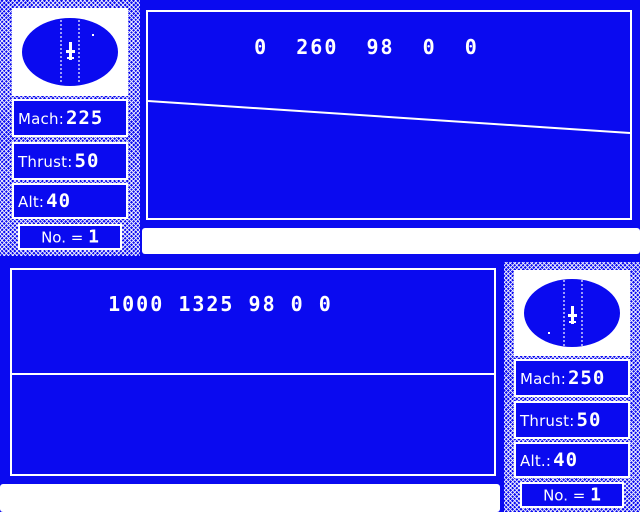  I want to click on p1-mach-gauge: Mach: 225, so click(70, 118).